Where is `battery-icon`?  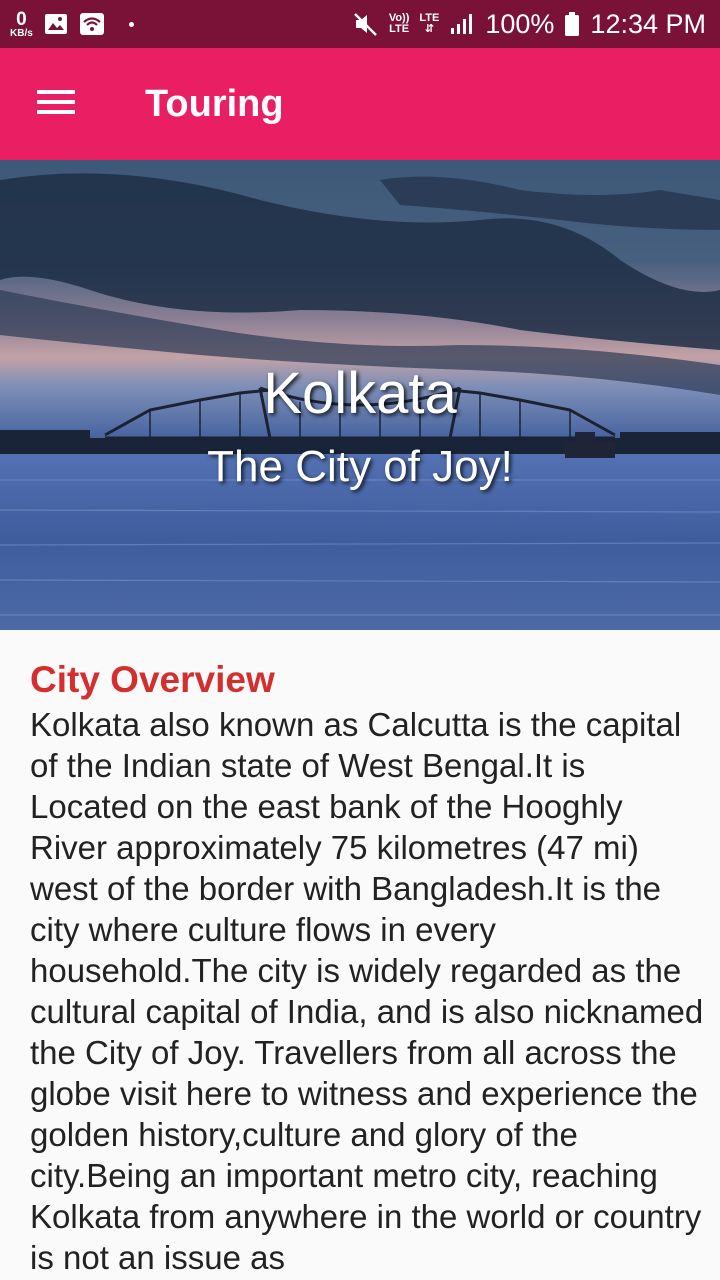
battery-icon is located at coordinates (572, 24).